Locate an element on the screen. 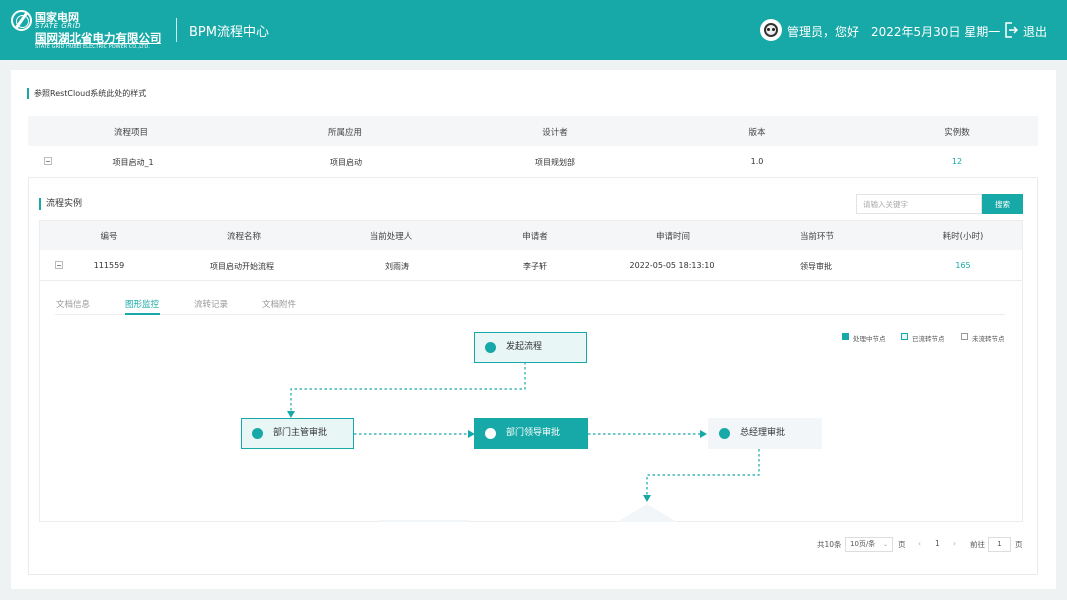  pager-goto-unit: 页 is located at coordinates (1019, 544).